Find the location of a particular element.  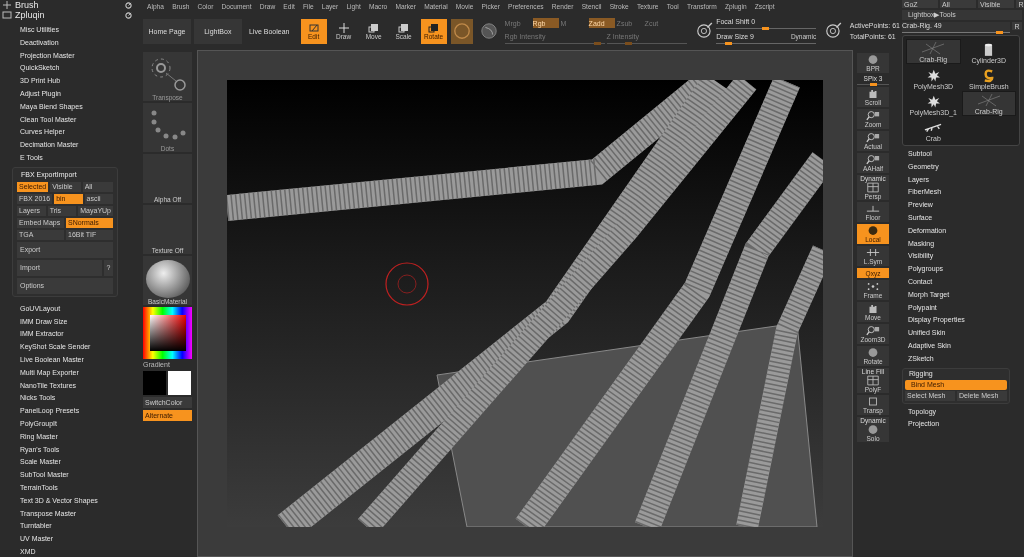

brush-cursor-icon is located at coordinates (407, 284).